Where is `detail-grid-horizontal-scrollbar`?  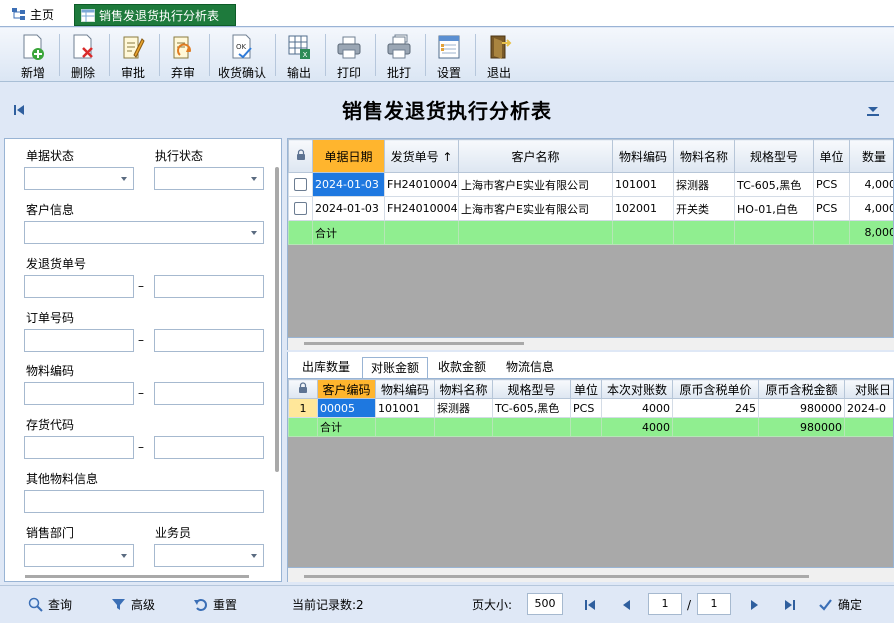 detail-grid-horizontal-scrollbar is located at coordinates (556, 576).